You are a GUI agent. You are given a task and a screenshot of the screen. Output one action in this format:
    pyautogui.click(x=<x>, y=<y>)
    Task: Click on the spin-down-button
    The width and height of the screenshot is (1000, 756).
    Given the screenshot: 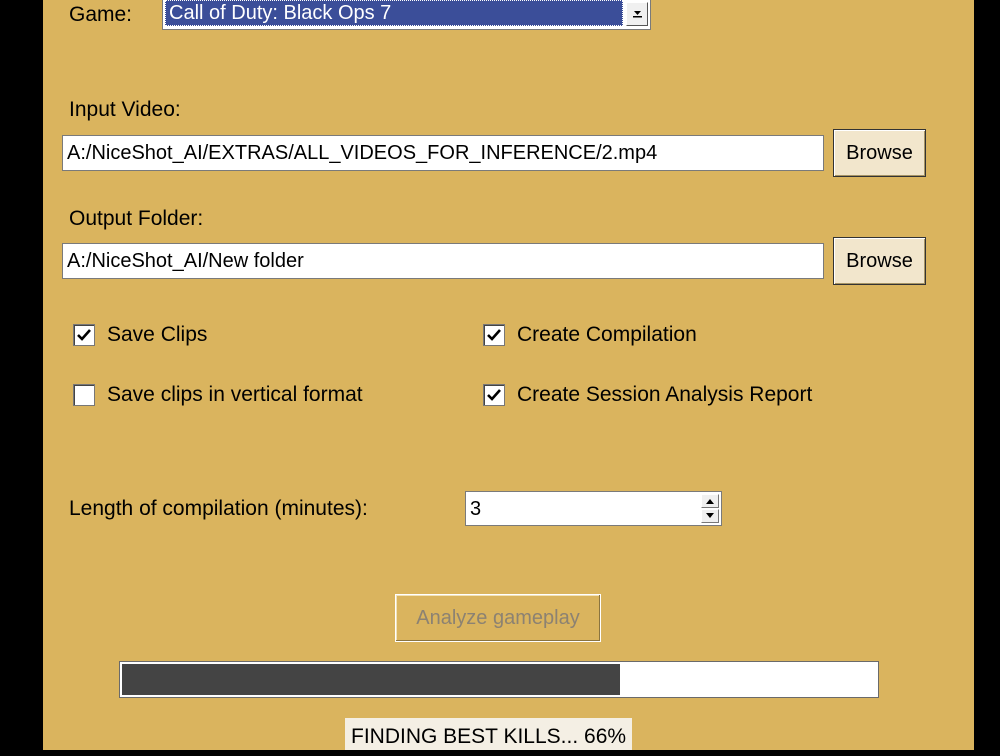 What is the action you would take?
    pyautogui.click(x=710, y=516)
    